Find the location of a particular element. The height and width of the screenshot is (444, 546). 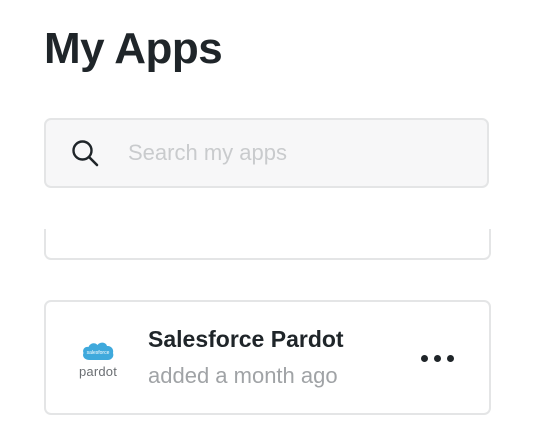

more-icon is located at coordinates (437, 358).